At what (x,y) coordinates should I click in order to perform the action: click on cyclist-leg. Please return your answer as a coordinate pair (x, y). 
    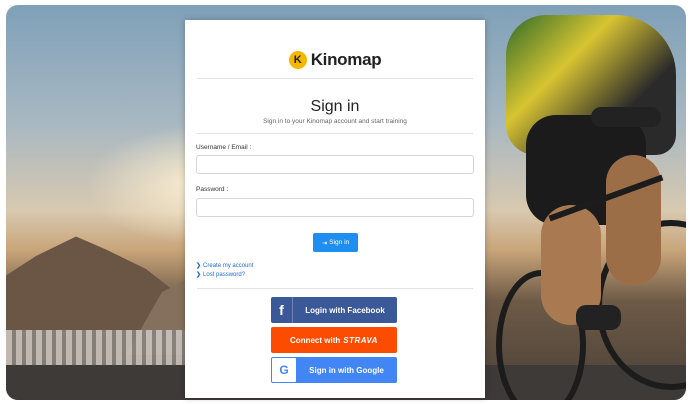
    Looking at the image, I should click on (633, 220).